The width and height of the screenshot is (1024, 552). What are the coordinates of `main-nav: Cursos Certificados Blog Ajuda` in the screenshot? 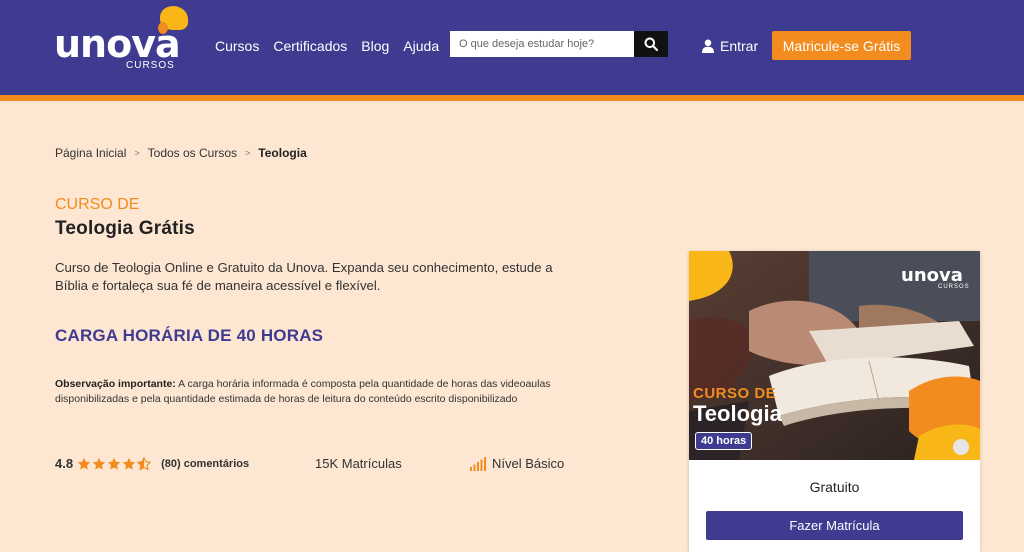 It's located at (327, 46).